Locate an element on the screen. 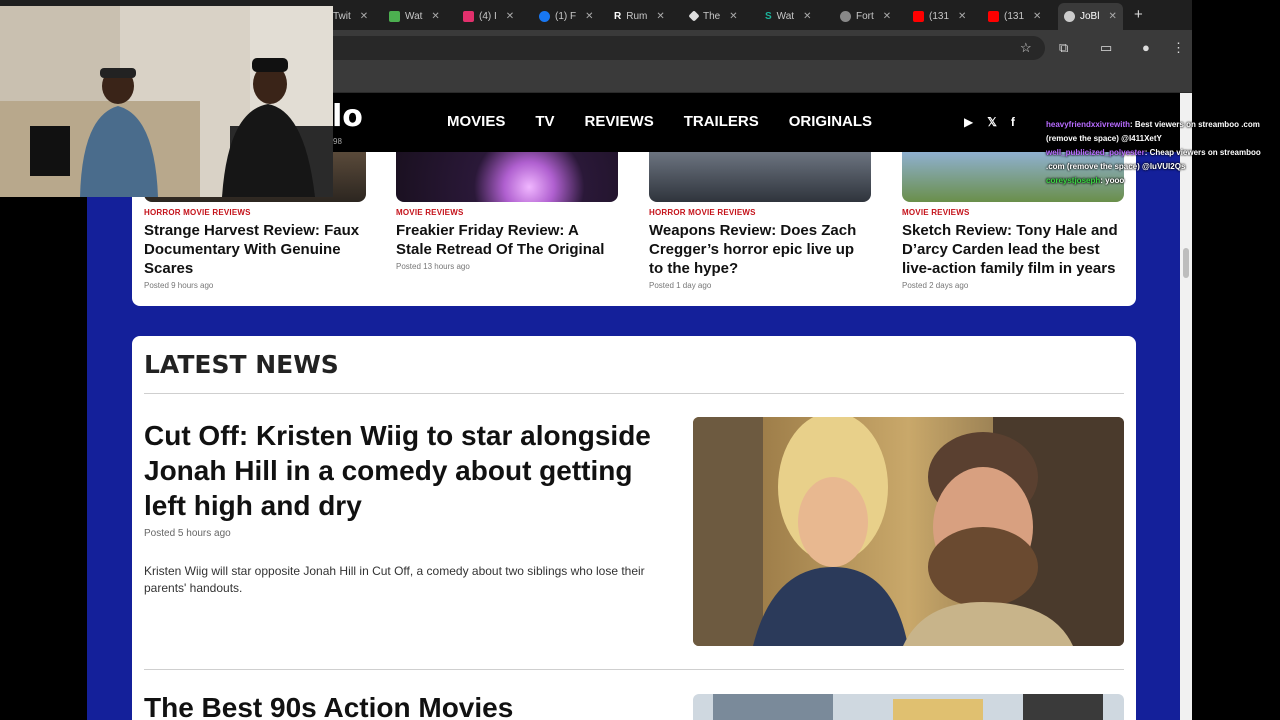 The width and height of the screenshot is (1280, 720). tab-label: JoBl is located at coordinates (1090, 16).